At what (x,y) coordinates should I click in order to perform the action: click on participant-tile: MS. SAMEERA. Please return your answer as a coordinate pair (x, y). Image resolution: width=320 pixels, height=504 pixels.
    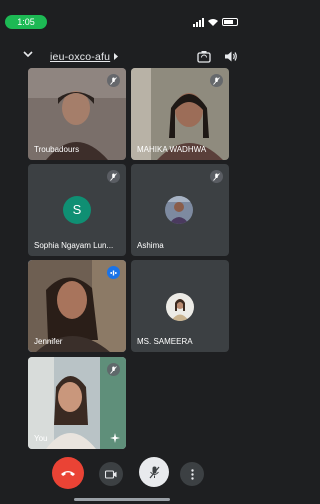
    Looking at the image, I should click on (180, 306).